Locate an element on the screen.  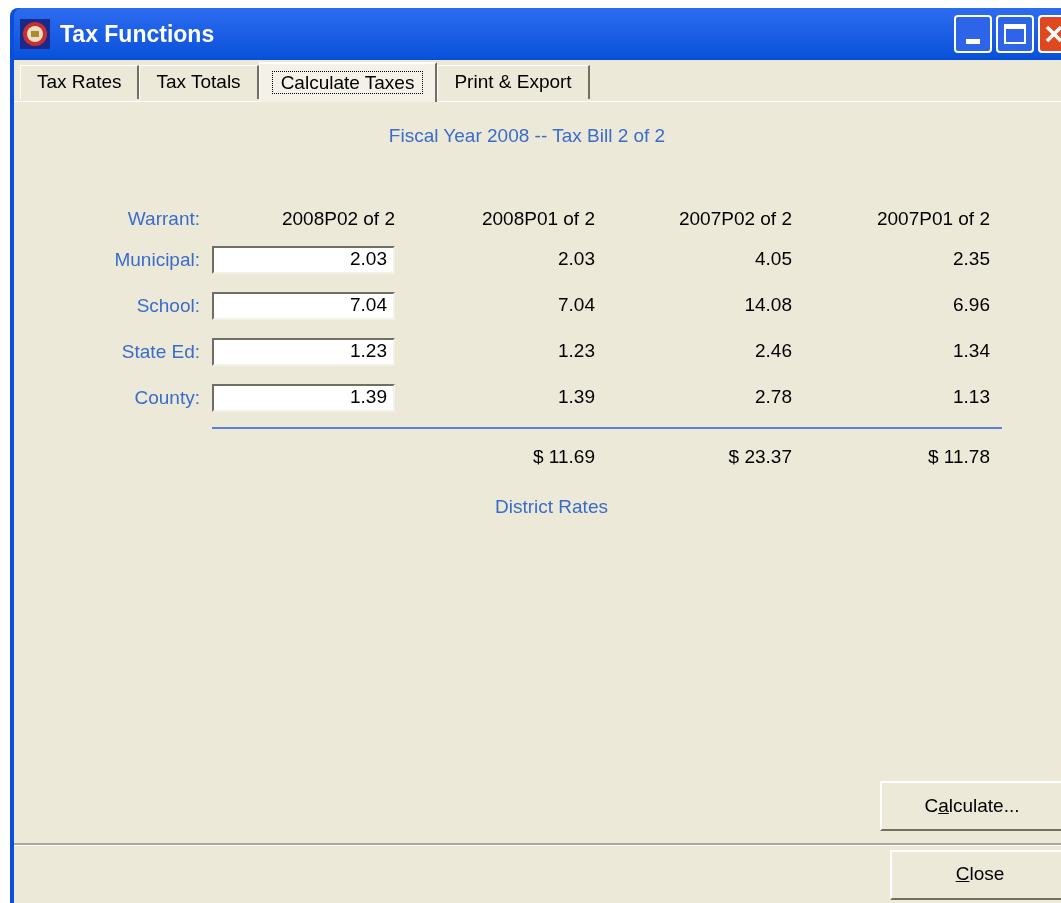
close-button: Close is located at coordinates (975, 874).